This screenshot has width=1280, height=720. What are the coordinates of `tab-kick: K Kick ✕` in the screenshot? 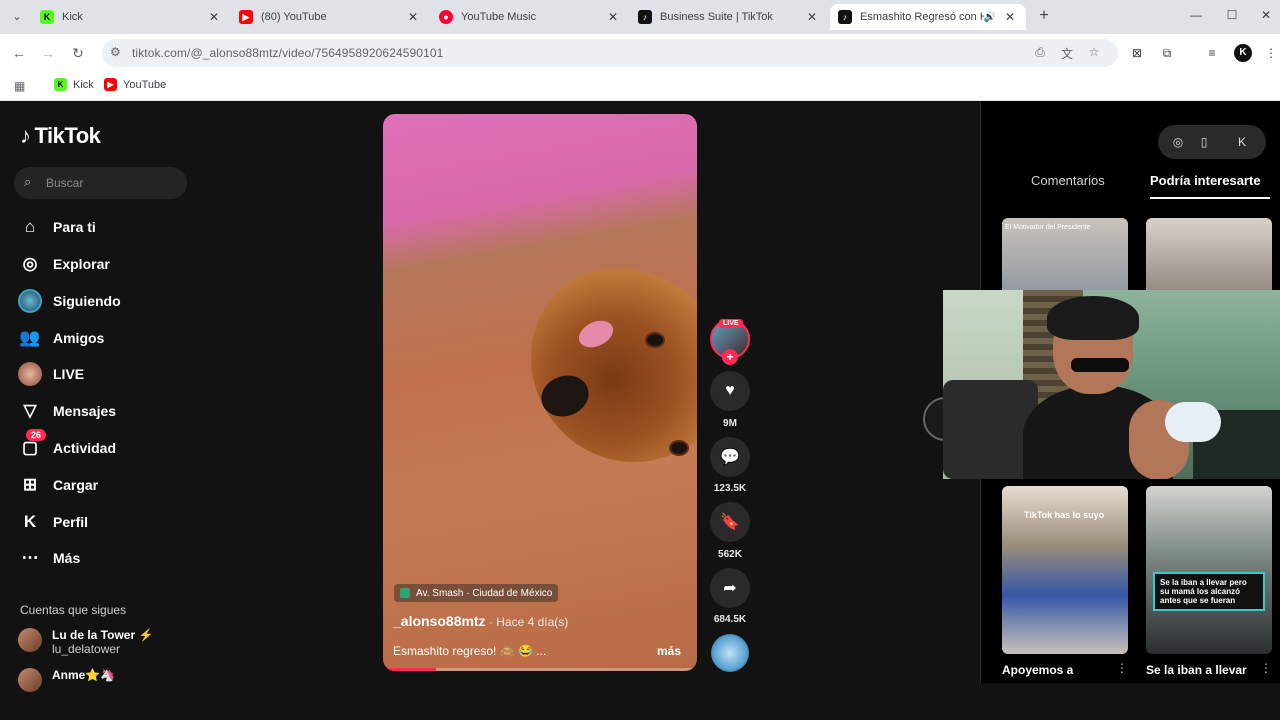 It's located at (131, 17).